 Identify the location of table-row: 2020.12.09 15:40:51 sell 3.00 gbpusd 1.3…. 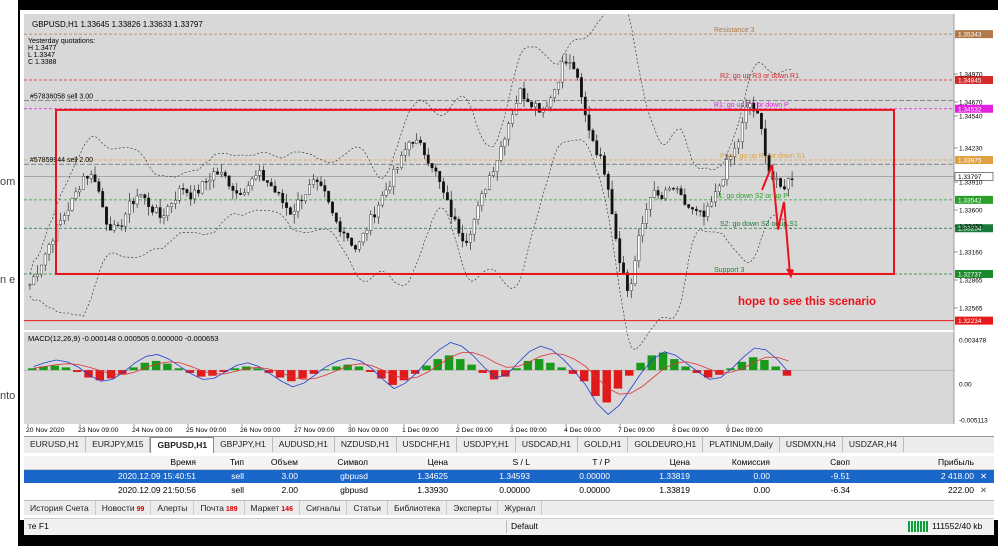
(509, 476).